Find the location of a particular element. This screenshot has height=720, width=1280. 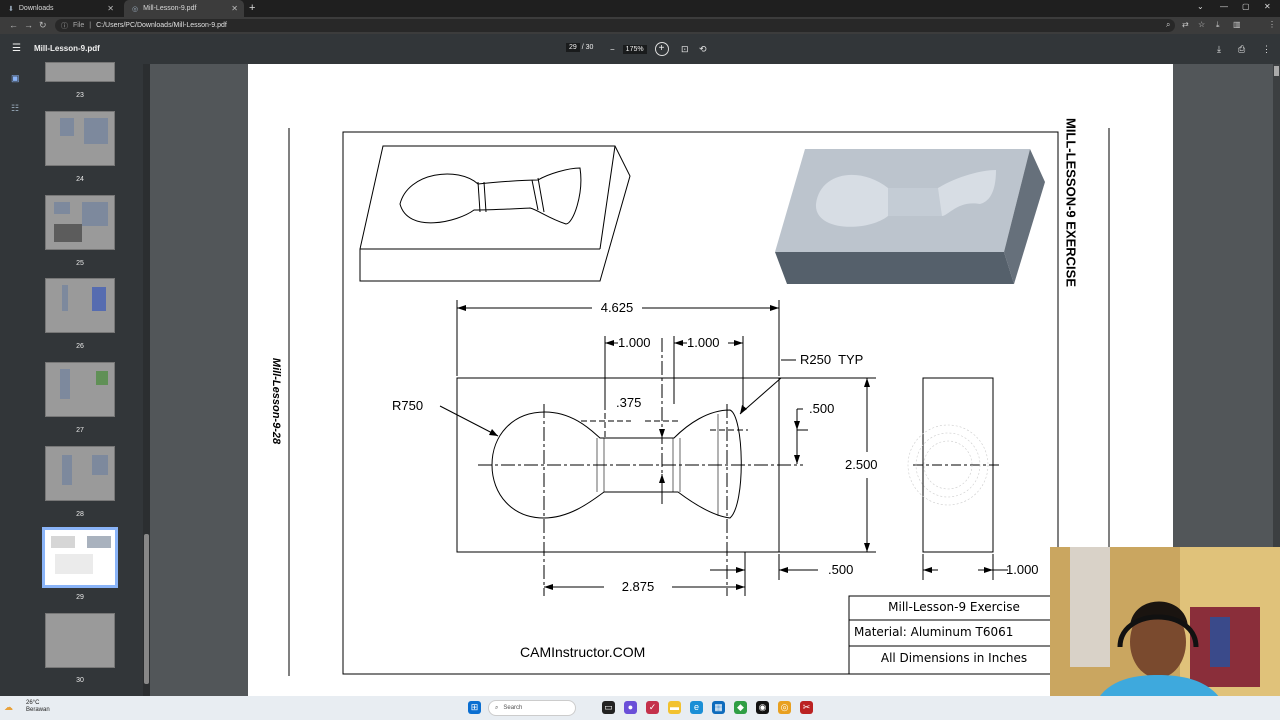

more-options-icon: ⋮ is located at coordinates (1266, 49).